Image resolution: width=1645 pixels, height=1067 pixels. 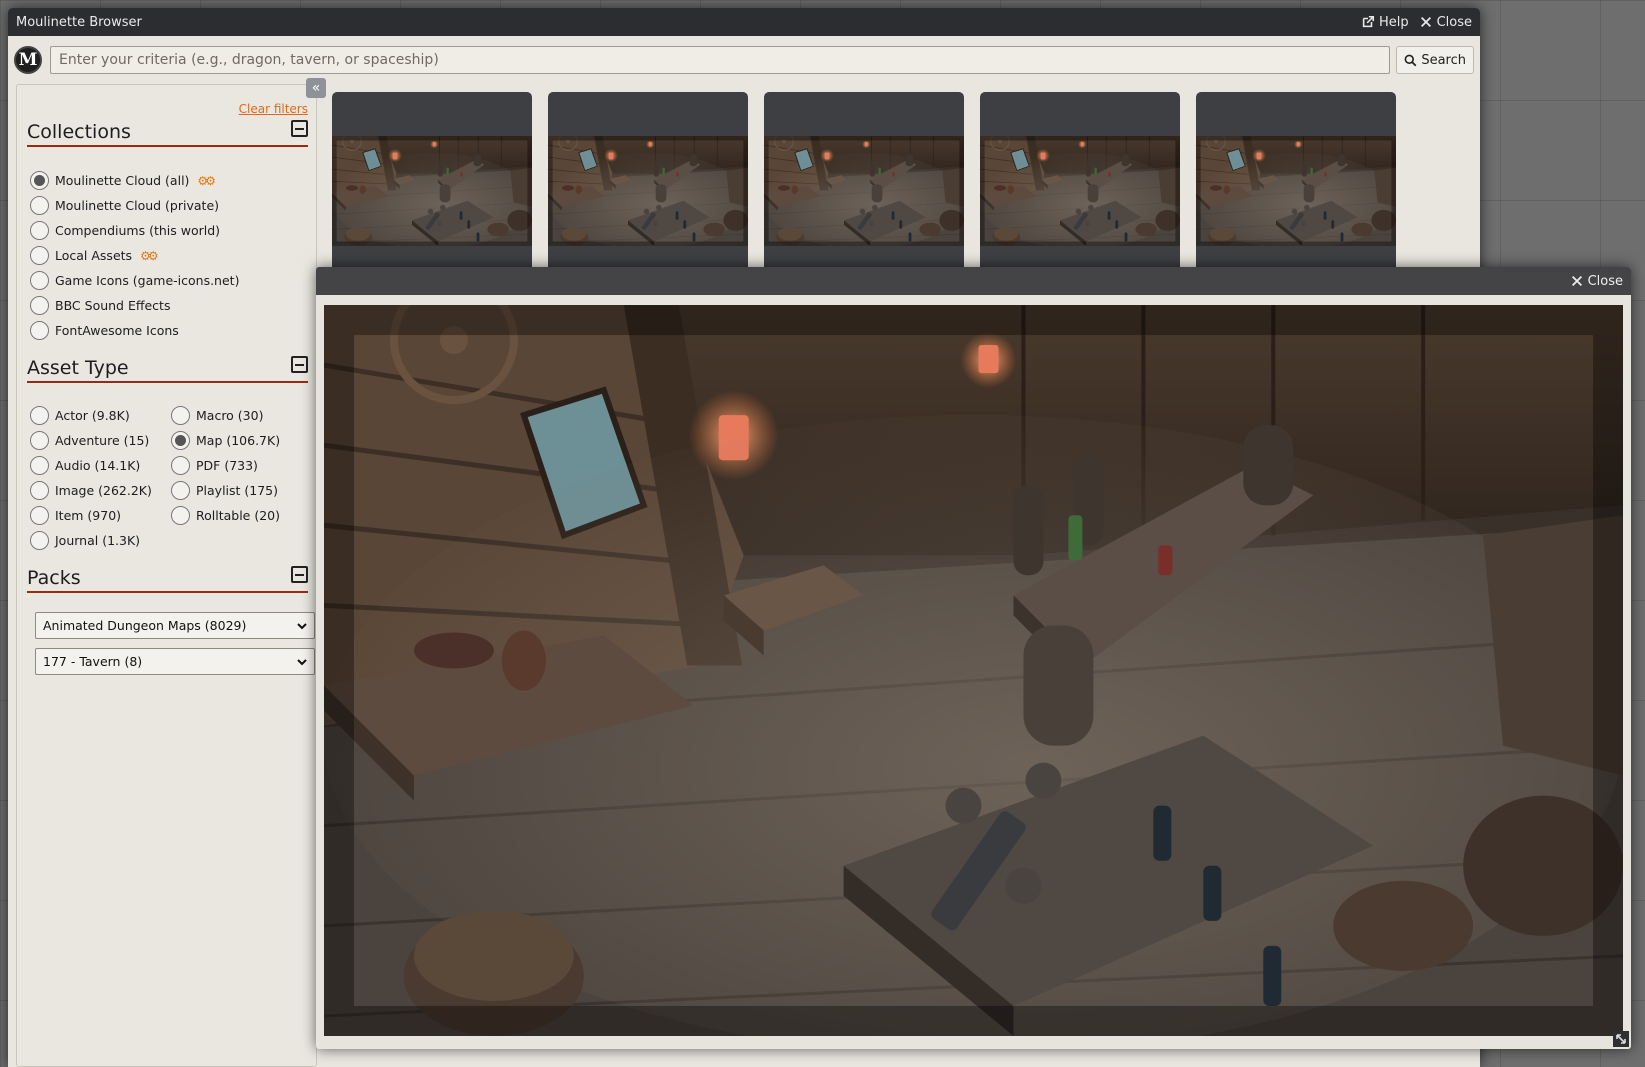 What do you see at coordinates (92, 415) in the screenshot?
I see `radio-label: Actor (9.8K)` at bounding box center [92, 415].